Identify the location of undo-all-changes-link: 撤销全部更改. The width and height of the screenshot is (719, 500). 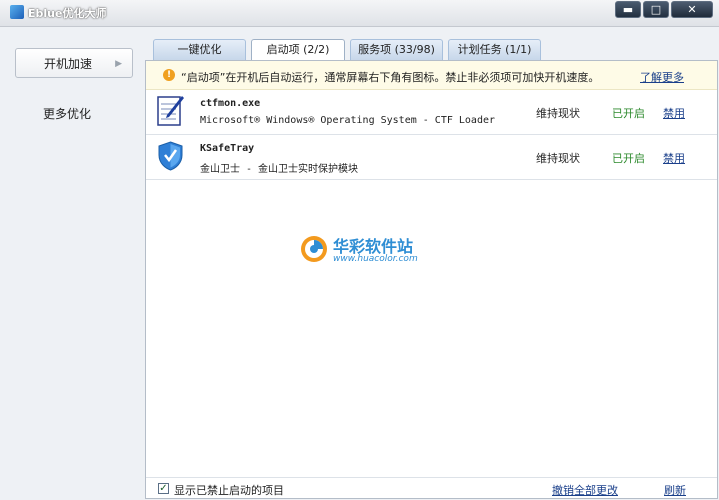
(585, 490).